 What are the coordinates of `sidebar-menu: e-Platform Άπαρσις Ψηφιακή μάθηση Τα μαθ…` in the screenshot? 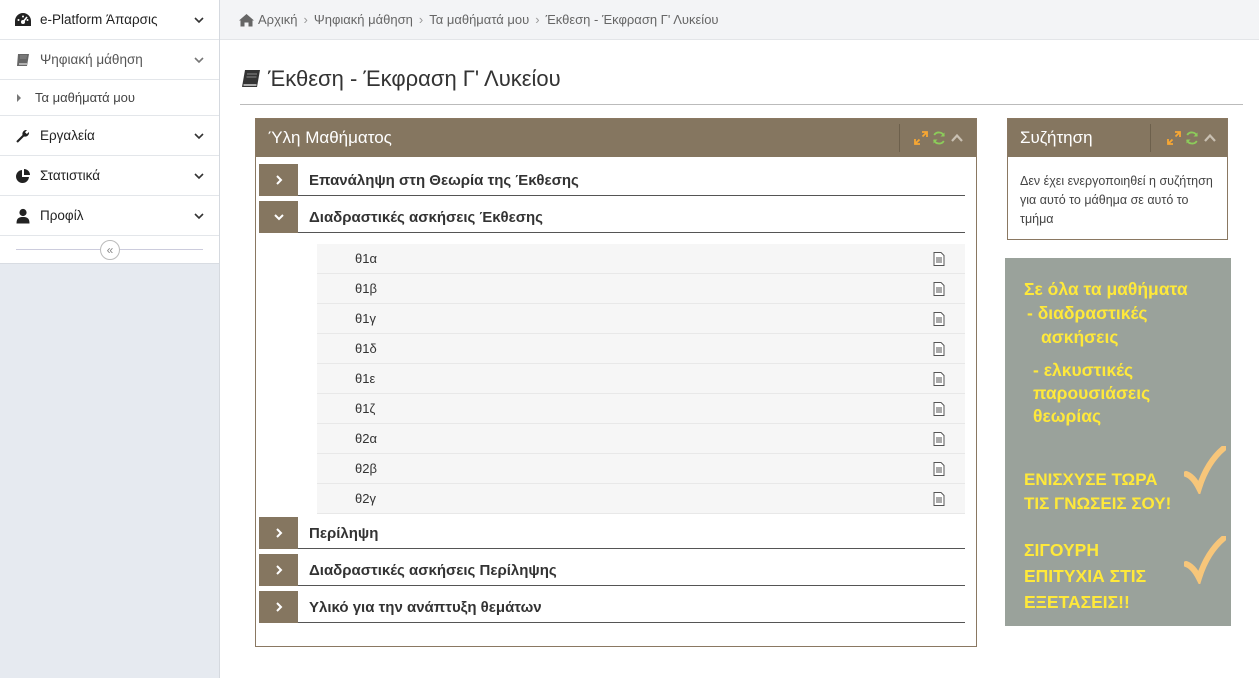 It's located at (109, 132).